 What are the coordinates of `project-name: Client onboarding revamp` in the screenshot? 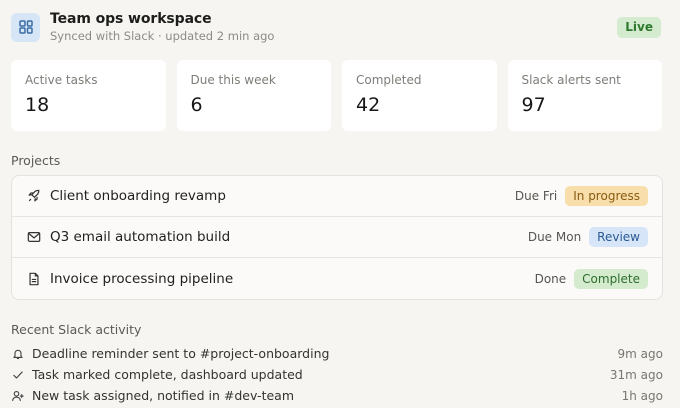 It's located at (138, 196).